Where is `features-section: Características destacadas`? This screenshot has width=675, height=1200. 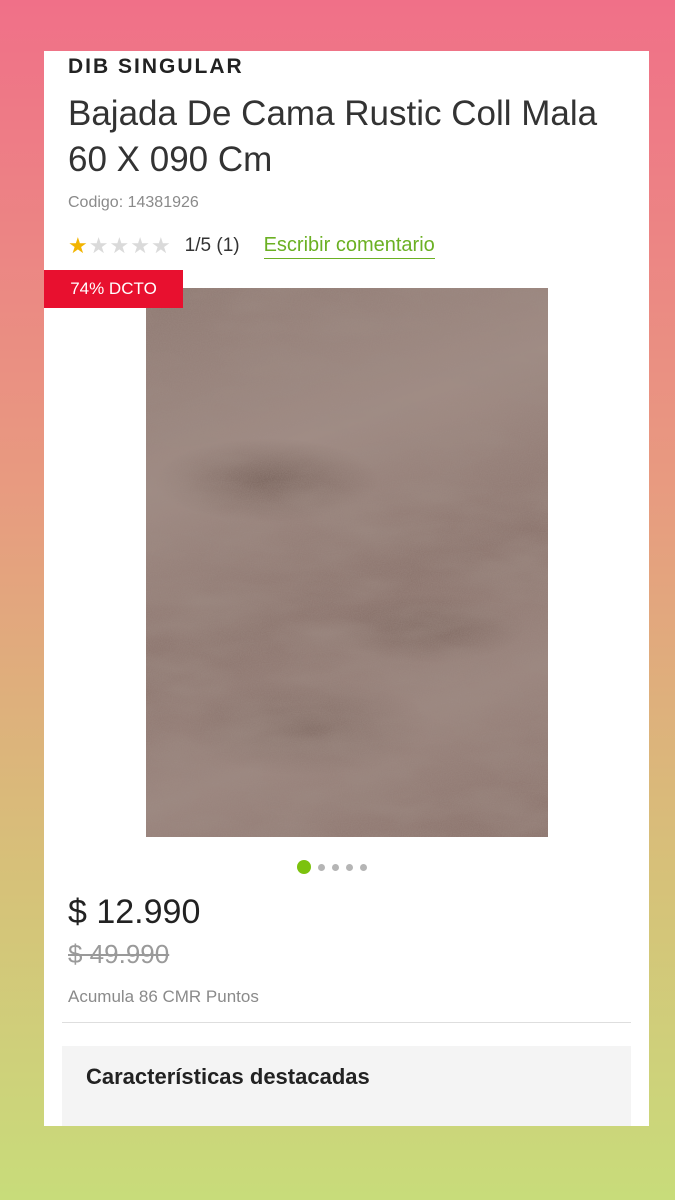 features-section: Características destacadas is located at coordinates (346, 1086).